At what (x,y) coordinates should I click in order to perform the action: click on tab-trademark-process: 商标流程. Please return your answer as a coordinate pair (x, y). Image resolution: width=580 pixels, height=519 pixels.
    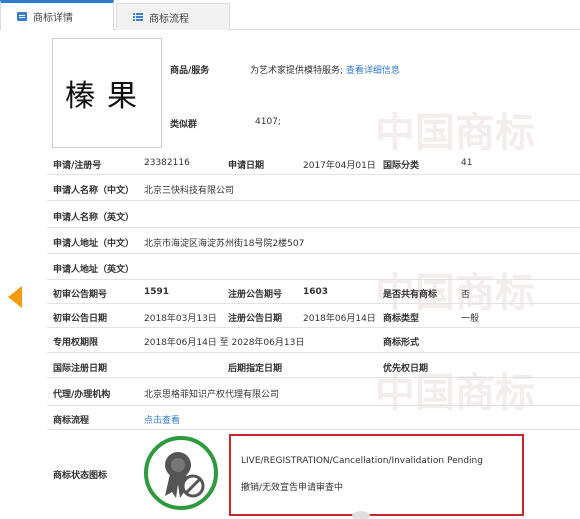
    Looking at the image, I should click on (173, 16).